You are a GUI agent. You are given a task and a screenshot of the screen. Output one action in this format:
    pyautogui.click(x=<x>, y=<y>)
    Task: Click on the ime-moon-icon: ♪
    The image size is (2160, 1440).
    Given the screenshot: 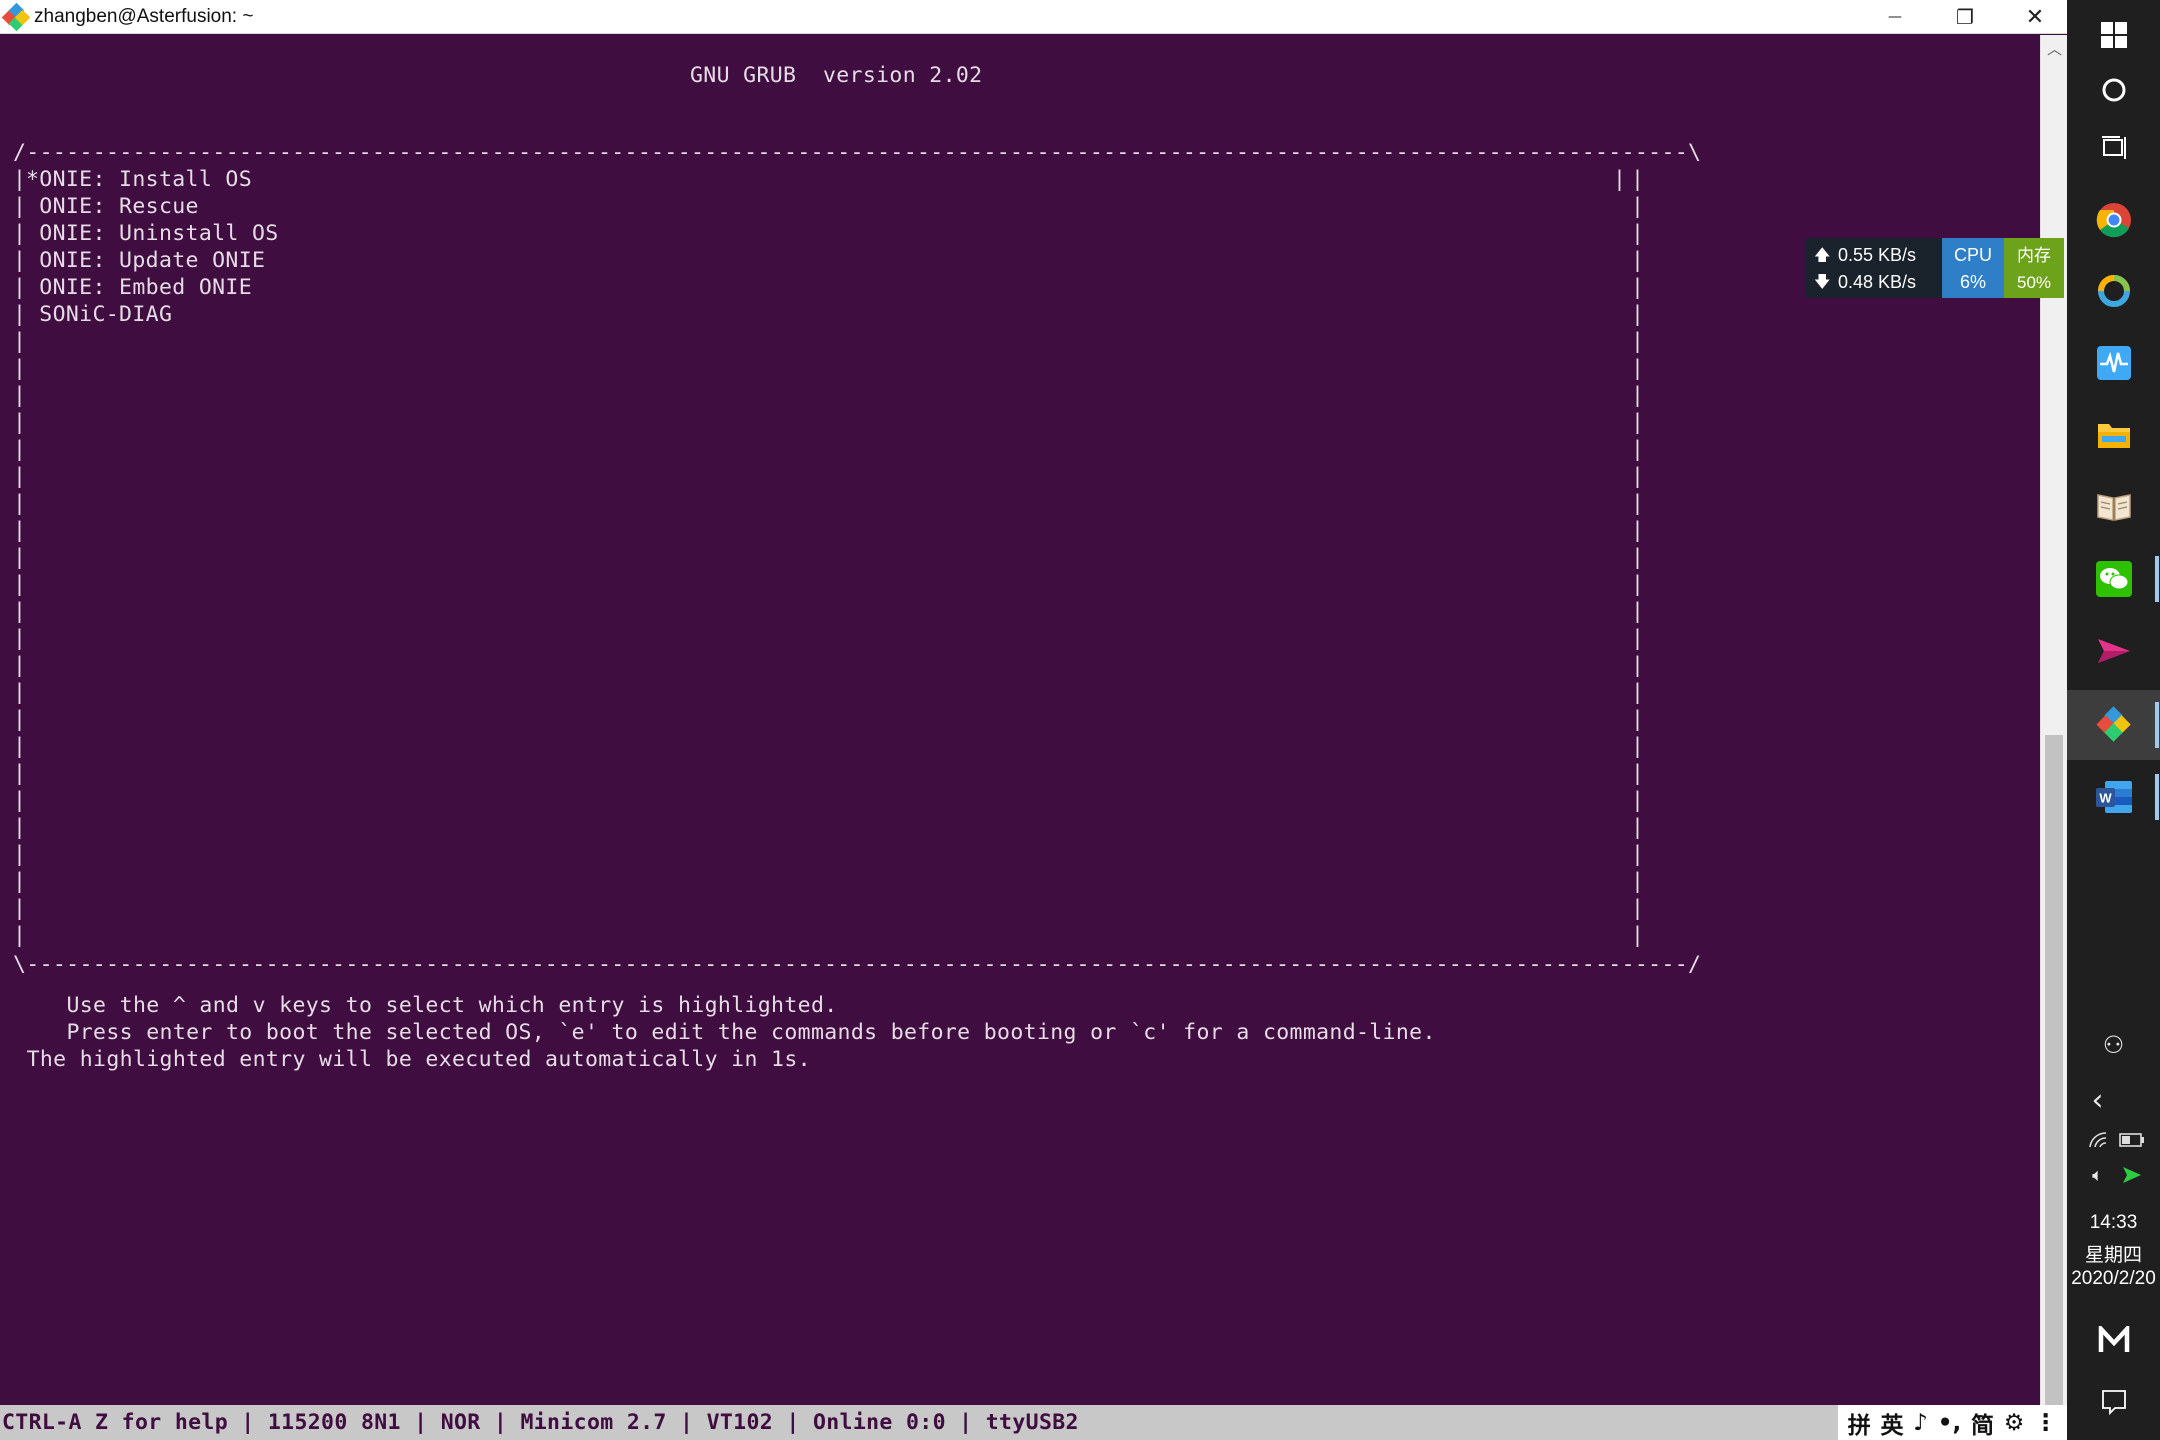 What is the action you would take?
    pyautogui.click(x=1920, y=1423)
    